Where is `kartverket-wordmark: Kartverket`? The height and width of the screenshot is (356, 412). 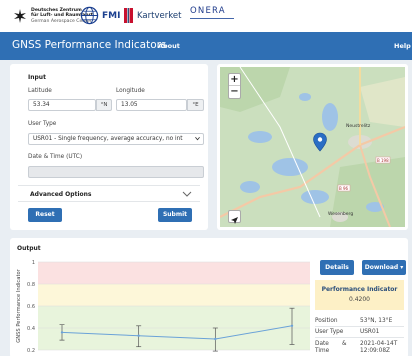
kartverket-wordmark: Kartverket is located at coordinates (159, 15).